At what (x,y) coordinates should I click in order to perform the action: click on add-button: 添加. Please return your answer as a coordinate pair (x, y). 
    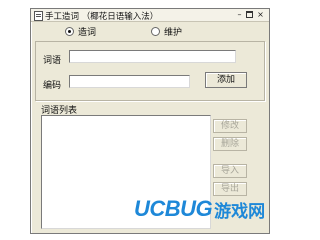
    Looking at the image, I should click on (226, 80).